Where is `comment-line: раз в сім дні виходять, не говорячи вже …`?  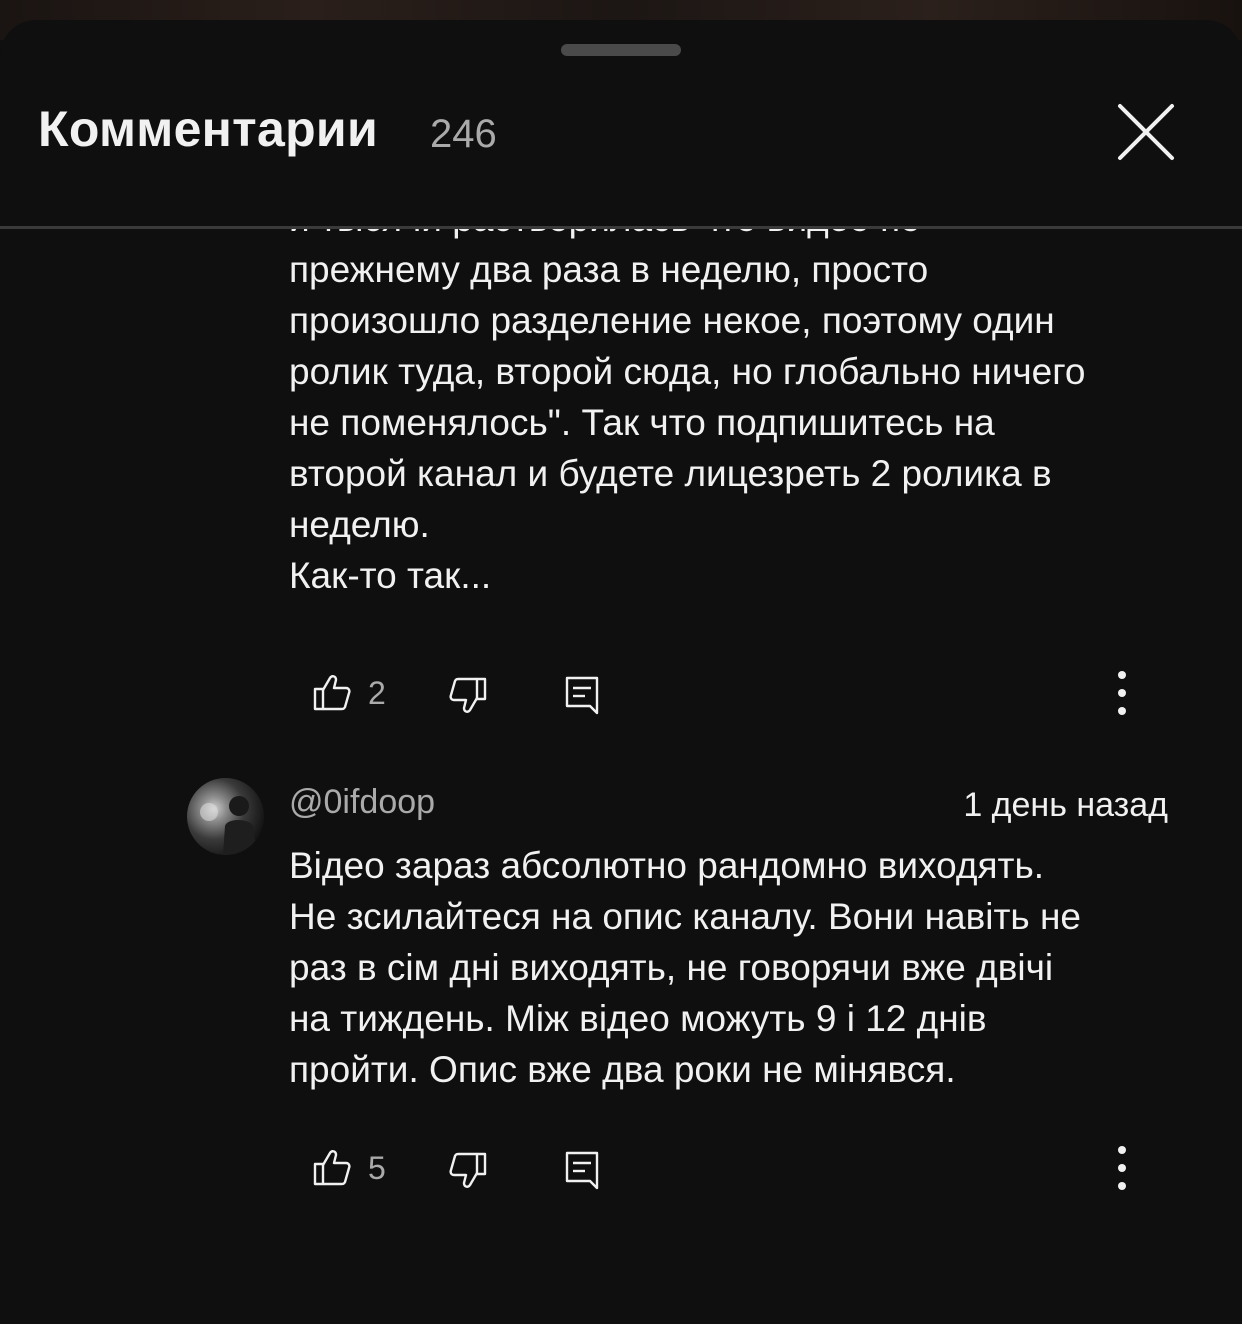 comment-line: раз в сім дні виходять, не говорячи вже … is located at coordinates (671, 967).